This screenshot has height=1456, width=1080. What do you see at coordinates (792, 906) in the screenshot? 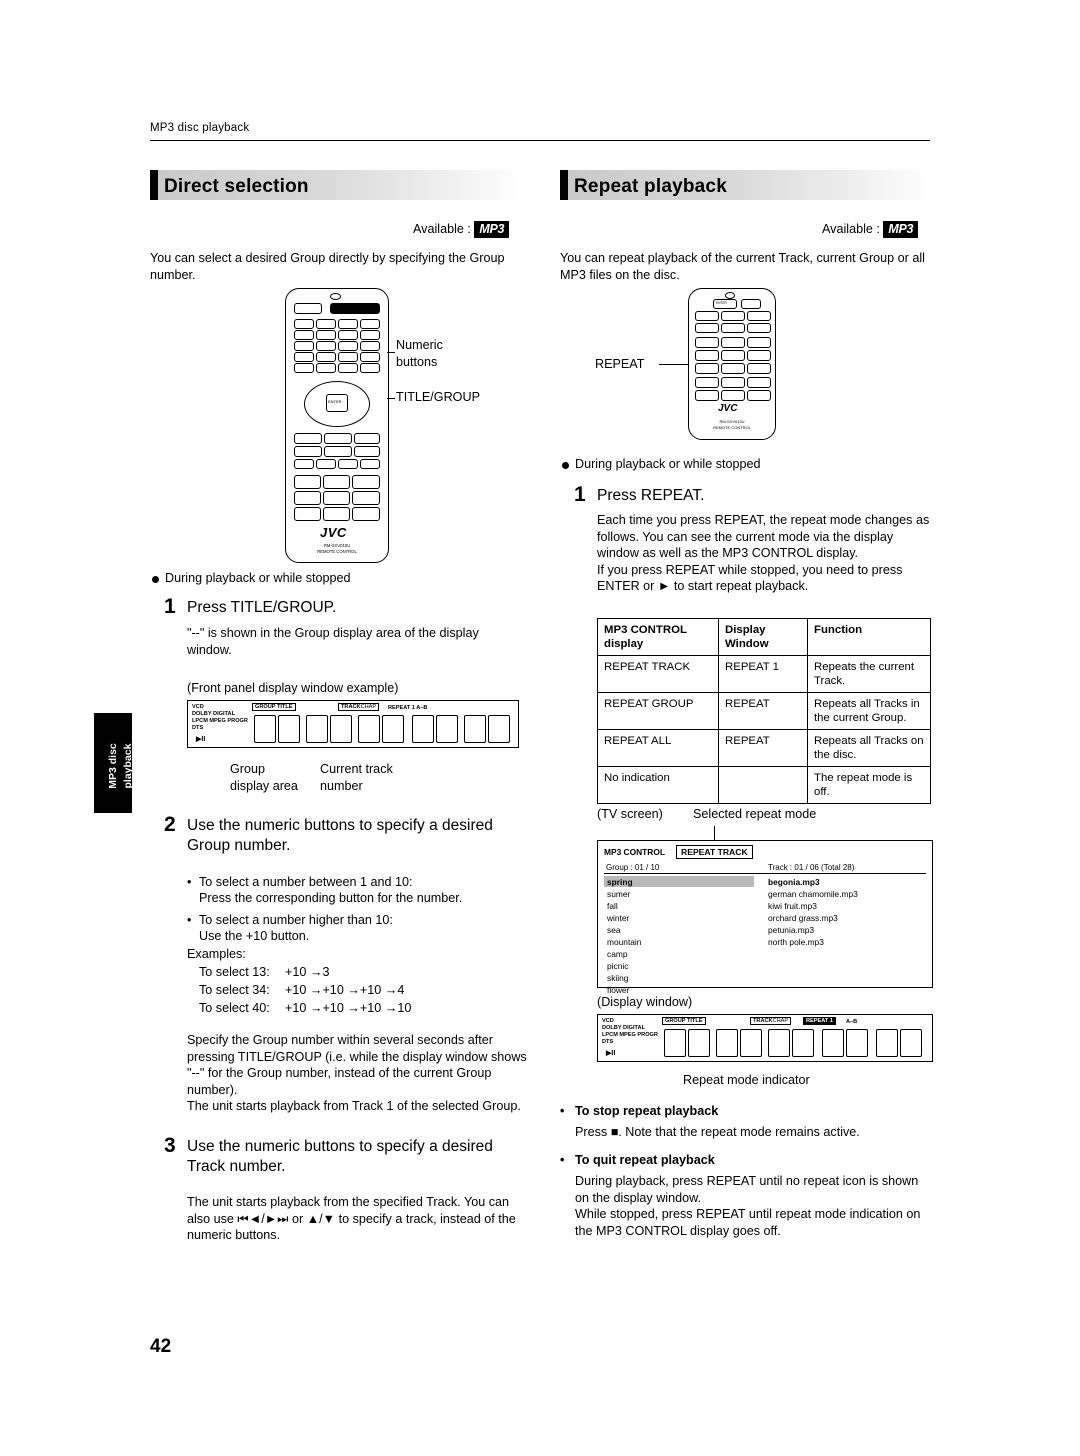
I see `tv-right-item: kiwi fruit.mp3` at bounding box center [792, 906].